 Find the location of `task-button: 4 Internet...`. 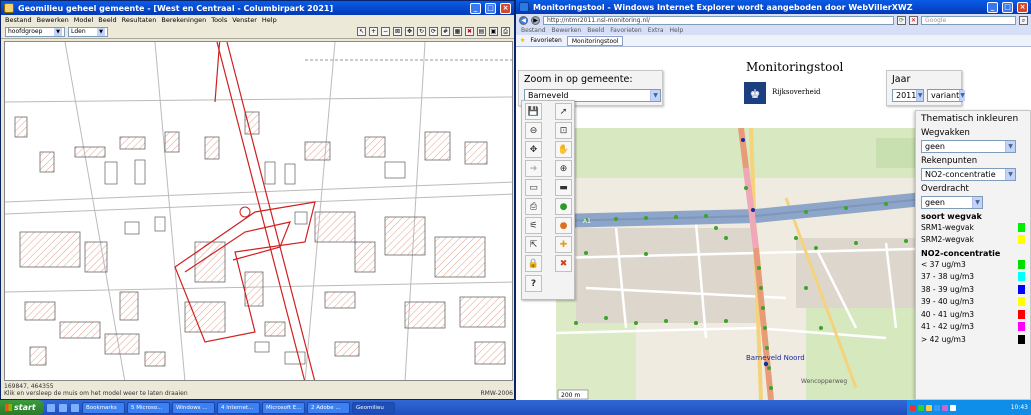

task-button: 4 Internet... is located at coordinates (238, 407).